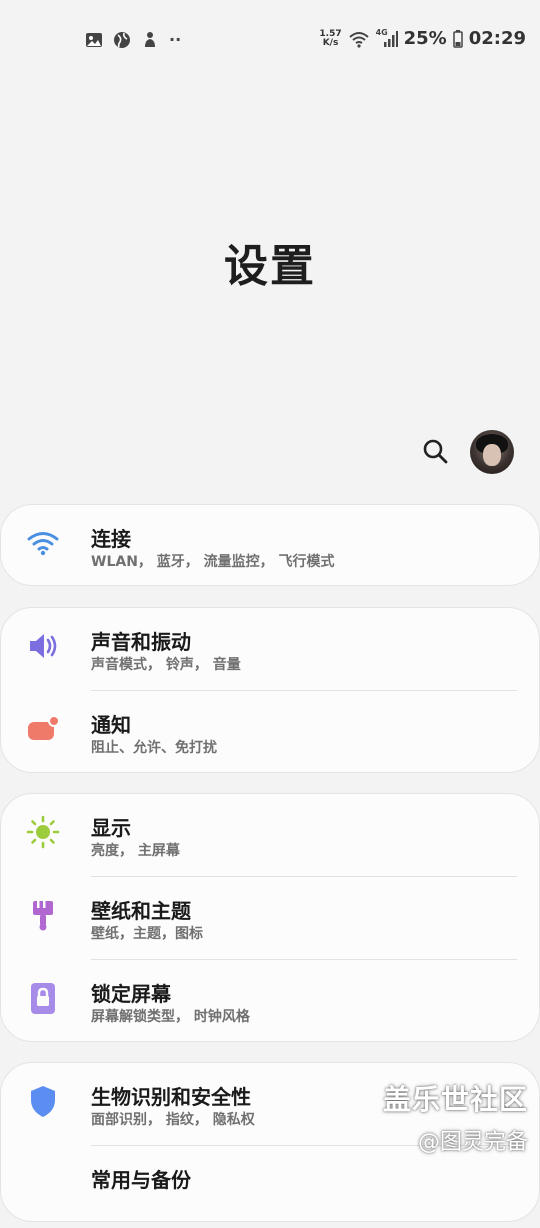 The width and height of the screenshot is (540, 1228). Describe the element at coordinates (131, 994) in the screenshot. I see `settings-item-title: 锁定屏幕` at that location.